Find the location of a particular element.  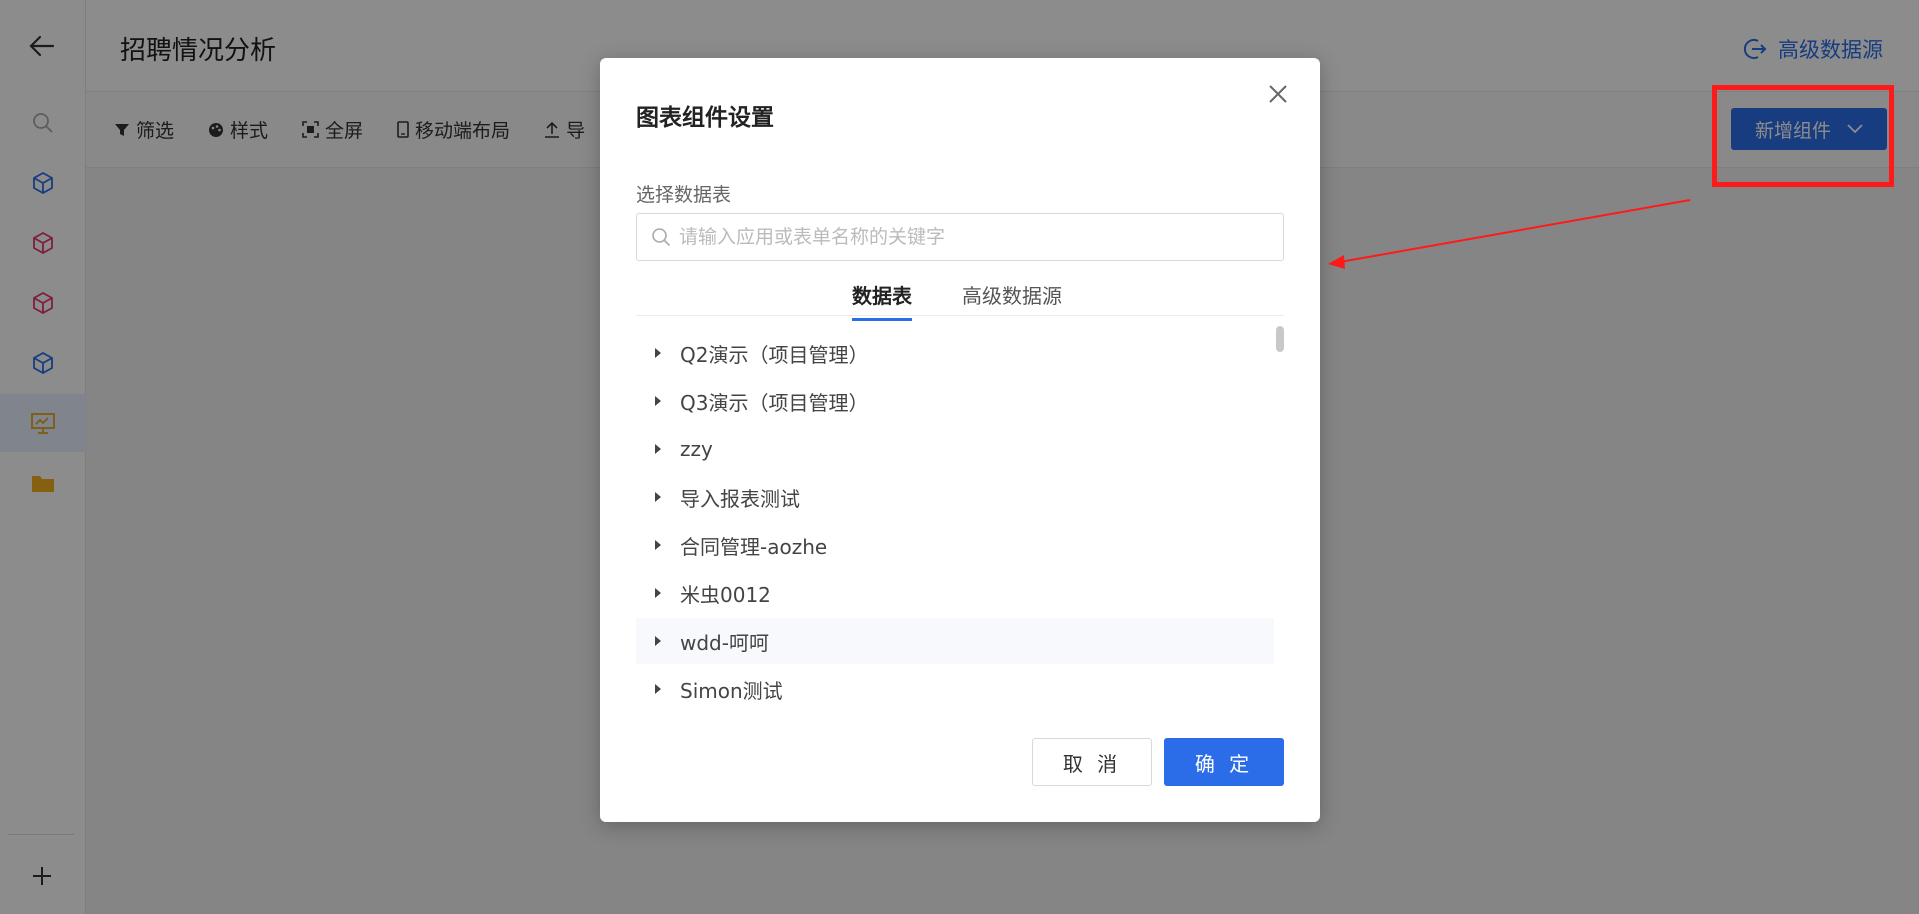

list-item-label: 合同管理-aozhe is located at coordinates (754, 546).